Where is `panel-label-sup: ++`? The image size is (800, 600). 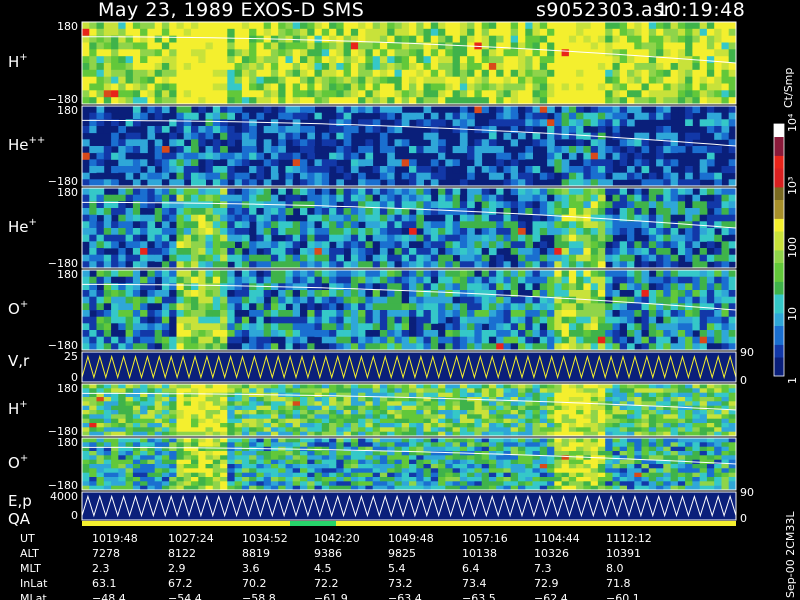
panel-label-sup: ++ is located at coordinates (37, 140).